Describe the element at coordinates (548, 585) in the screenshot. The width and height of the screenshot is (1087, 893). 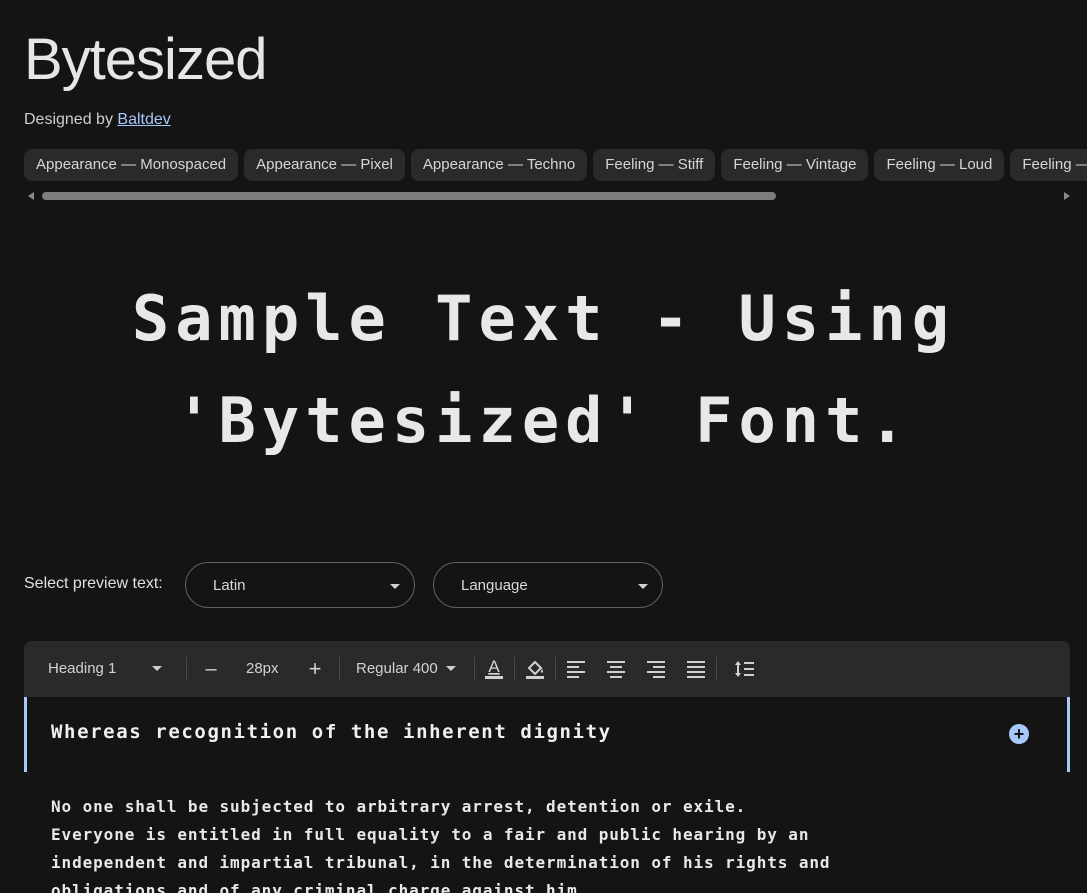
I see `language-select: Language` at that location.